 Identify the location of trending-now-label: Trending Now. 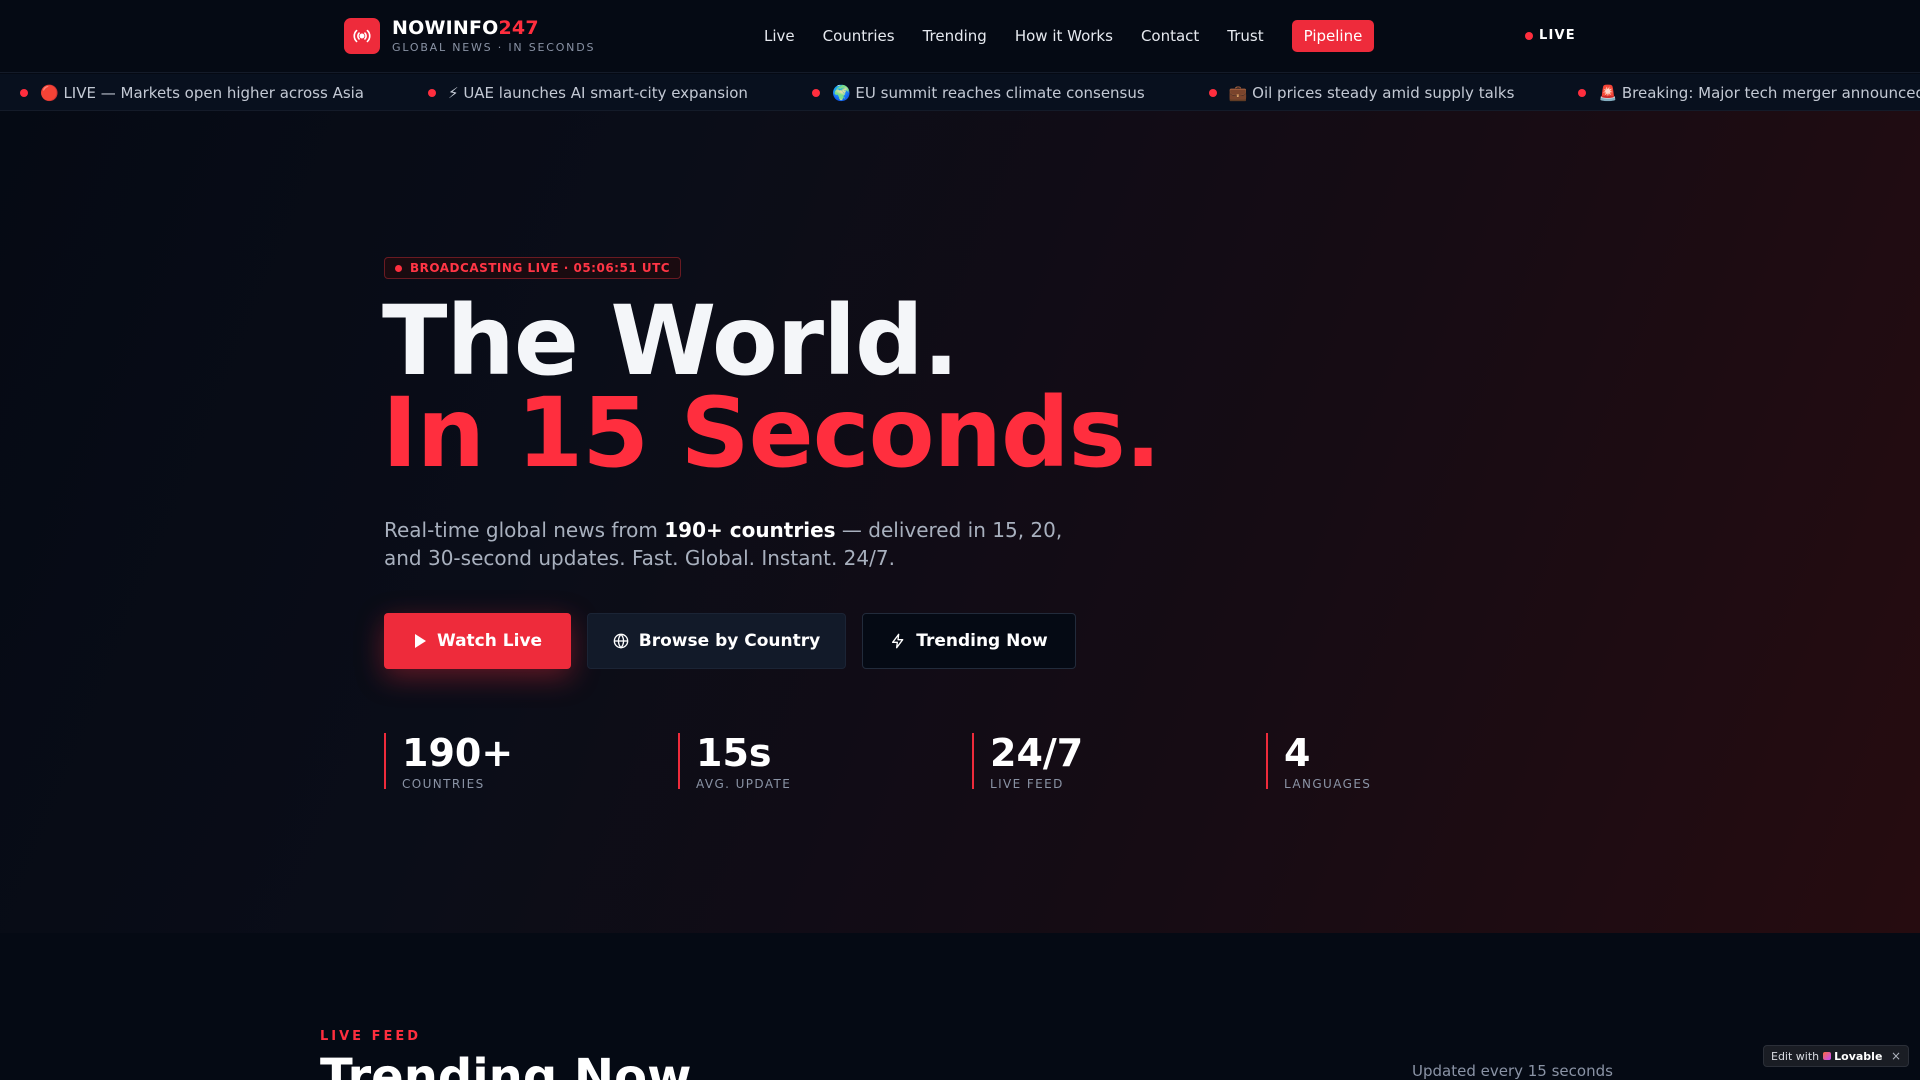
(982, 641).